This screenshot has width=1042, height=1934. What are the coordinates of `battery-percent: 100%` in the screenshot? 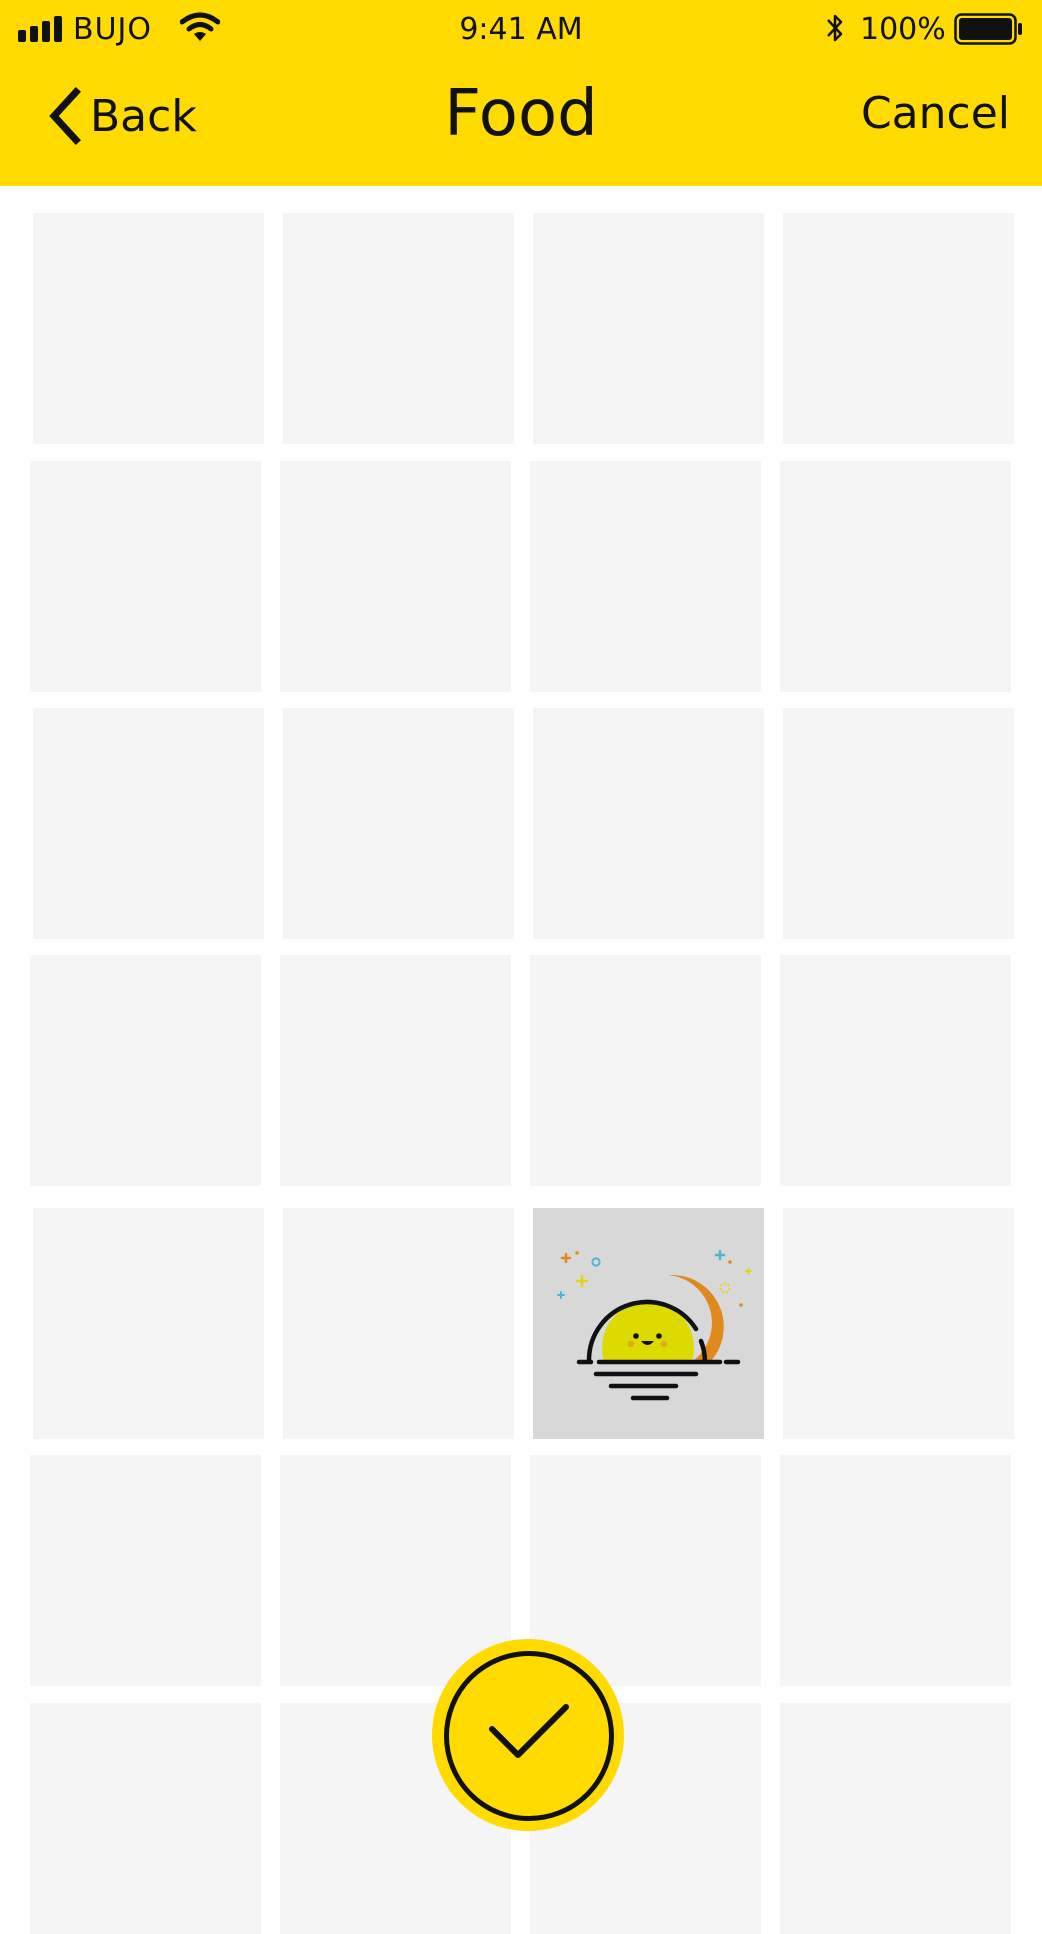 It's located at (903, 29).